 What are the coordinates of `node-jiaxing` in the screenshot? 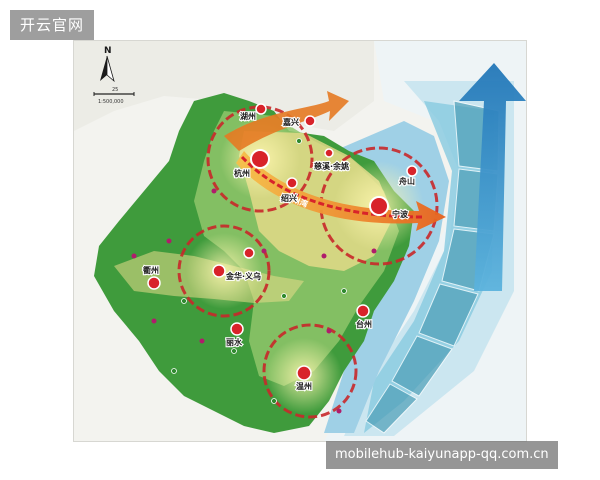 It's located at (310, 121).